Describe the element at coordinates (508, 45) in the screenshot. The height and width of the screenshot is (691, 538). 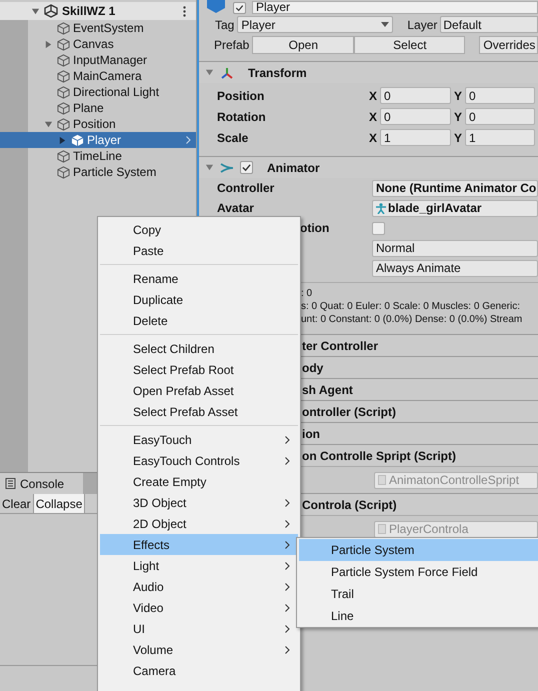
I see `prefab-button: Overrides` at that location.